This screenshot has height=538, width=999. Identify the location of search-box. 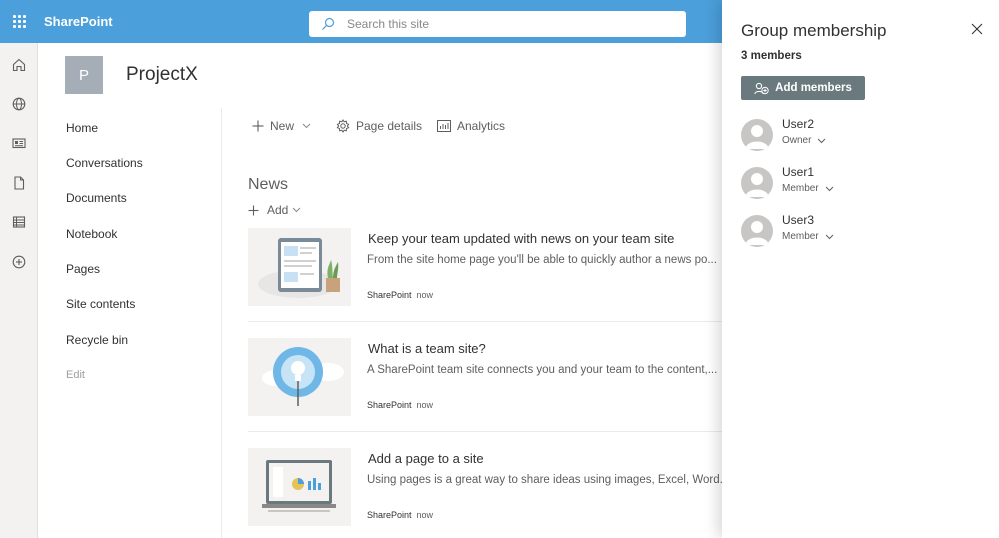
(497, 24).